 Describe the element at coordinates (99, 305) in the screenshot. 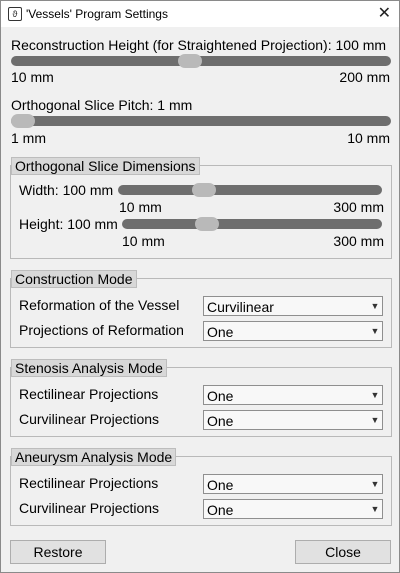

I see `reformation-label: Reformation of the Vessel` at that location.